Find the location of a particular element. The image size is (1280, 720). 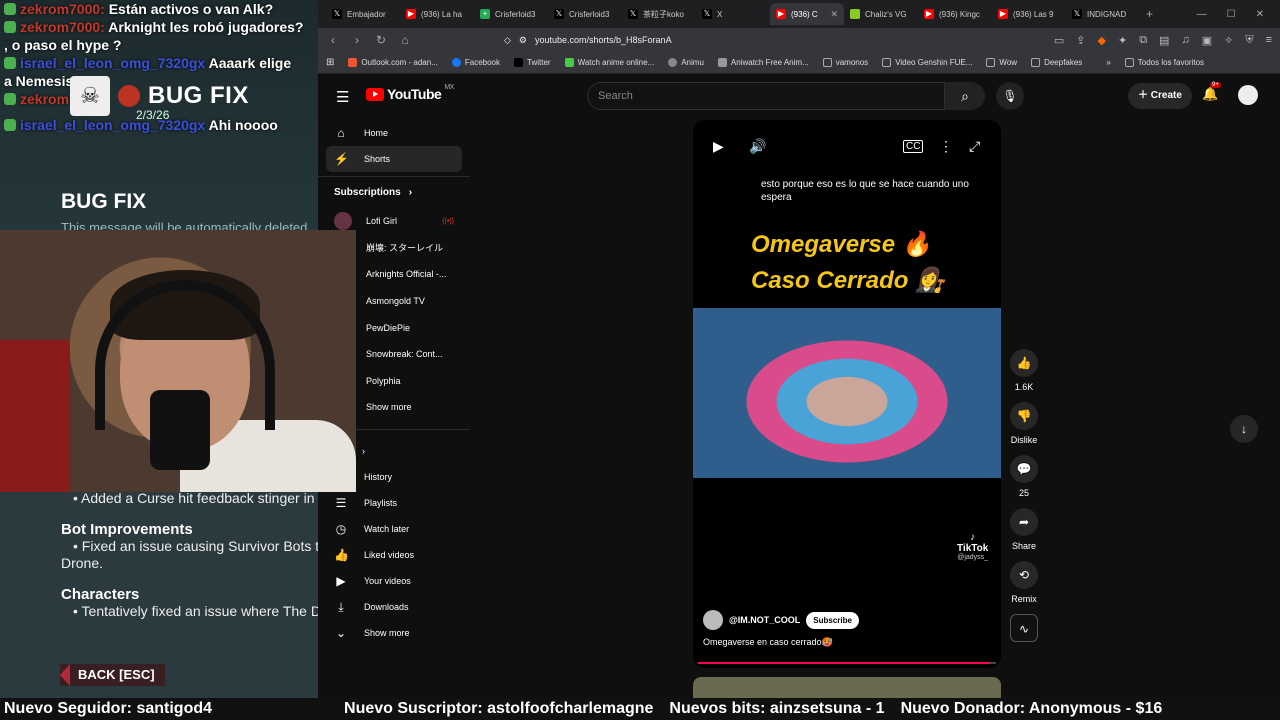

back-arrow-icon: ‹ is located at coordinates (333, 40).